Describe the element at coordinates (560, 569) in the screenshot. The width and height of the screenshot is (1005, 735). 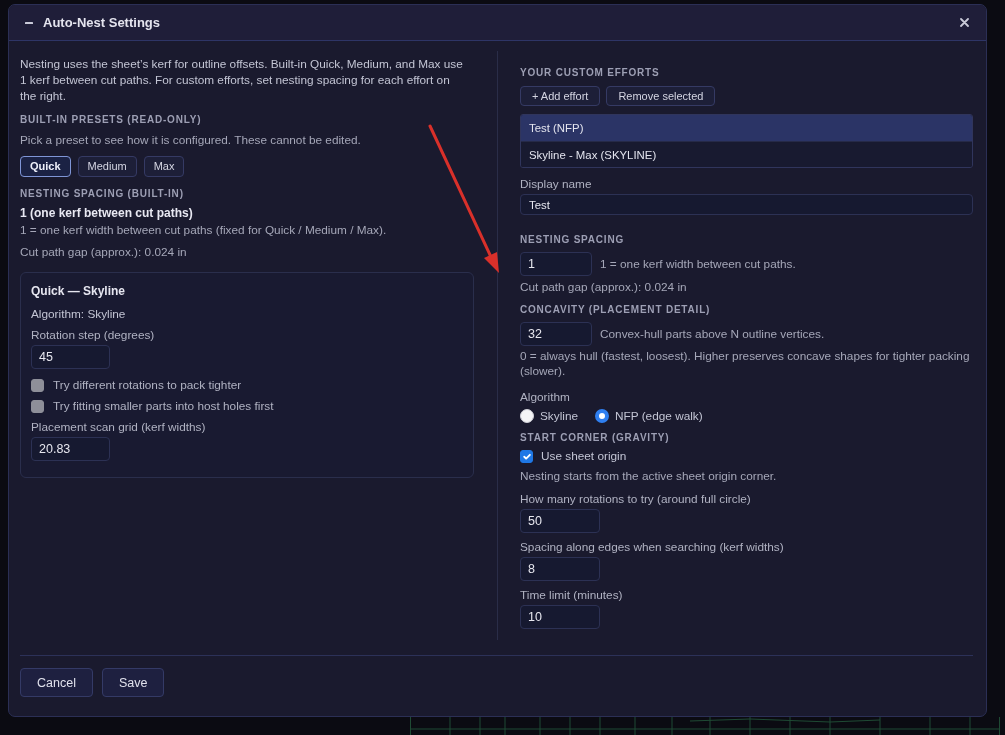
I see `number-field: 8` at that location.